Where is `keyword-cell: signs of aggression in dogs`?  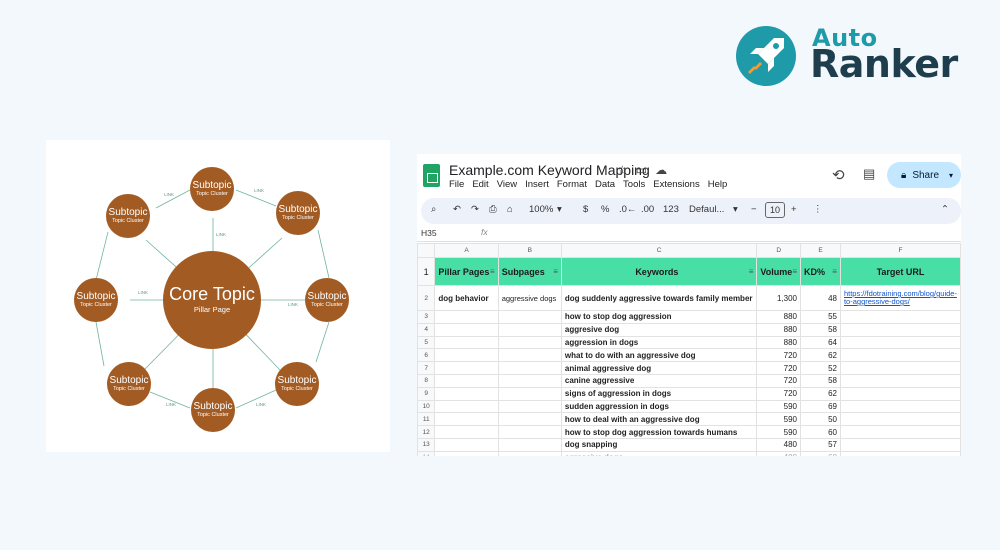
keyword-cell: signs of aggression in dogs is located at coordinates (659, 393).